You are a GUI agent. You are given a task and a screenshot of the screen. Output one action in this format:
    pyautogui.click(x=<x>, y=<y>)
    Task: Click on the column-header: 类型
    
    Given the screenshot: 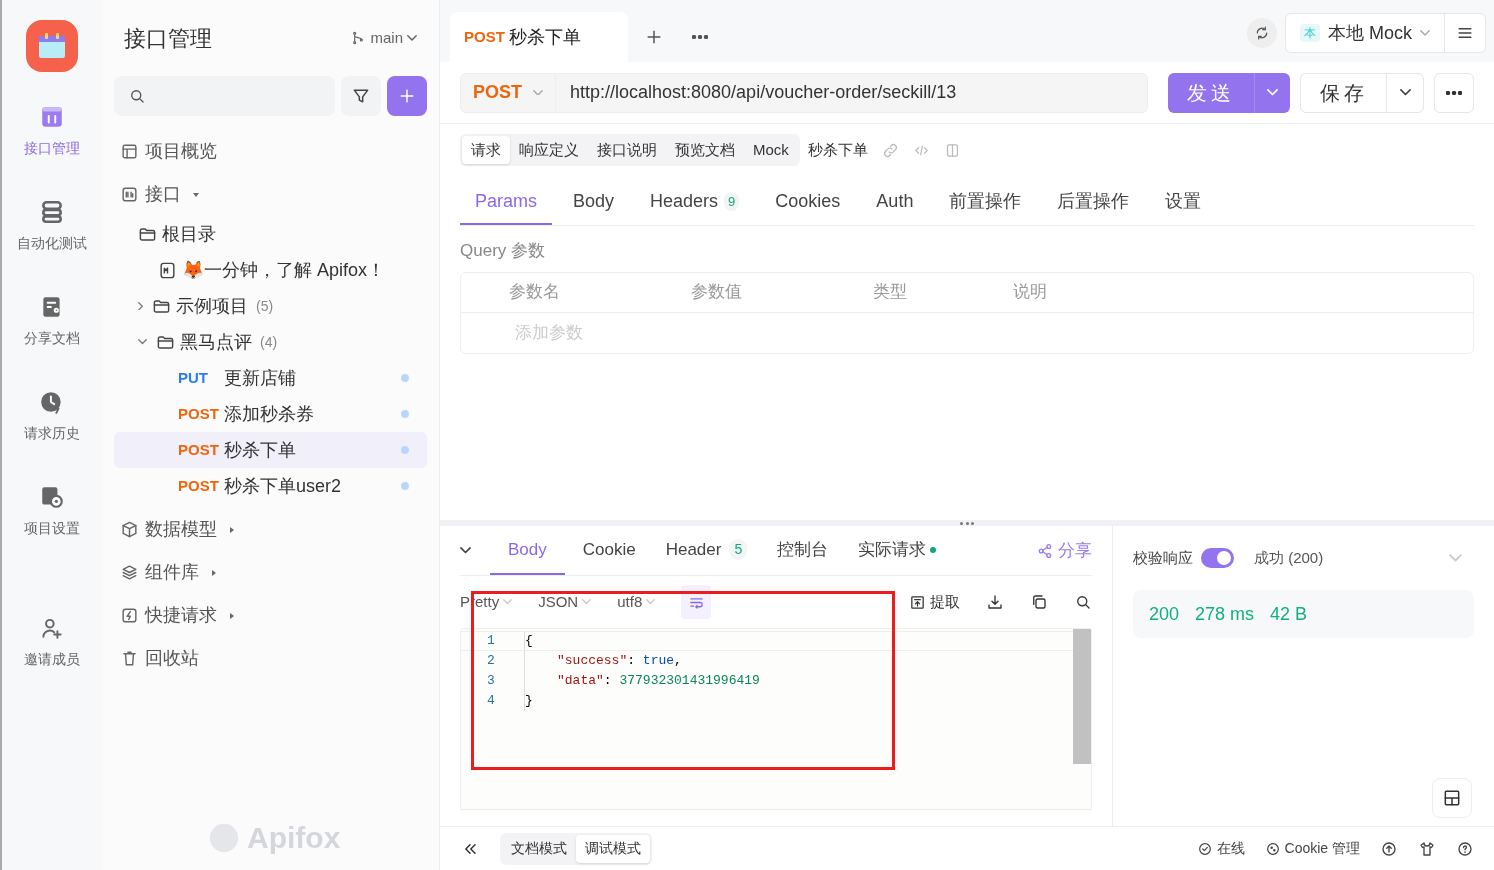 What is the action you would take?
    pyautogui.click(x=890, y=292)
    